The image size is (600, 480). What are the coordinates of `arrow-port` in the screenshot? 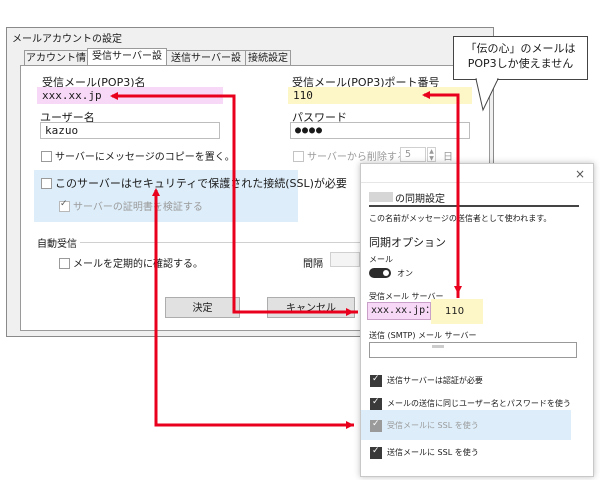 It's located at (441, 194).